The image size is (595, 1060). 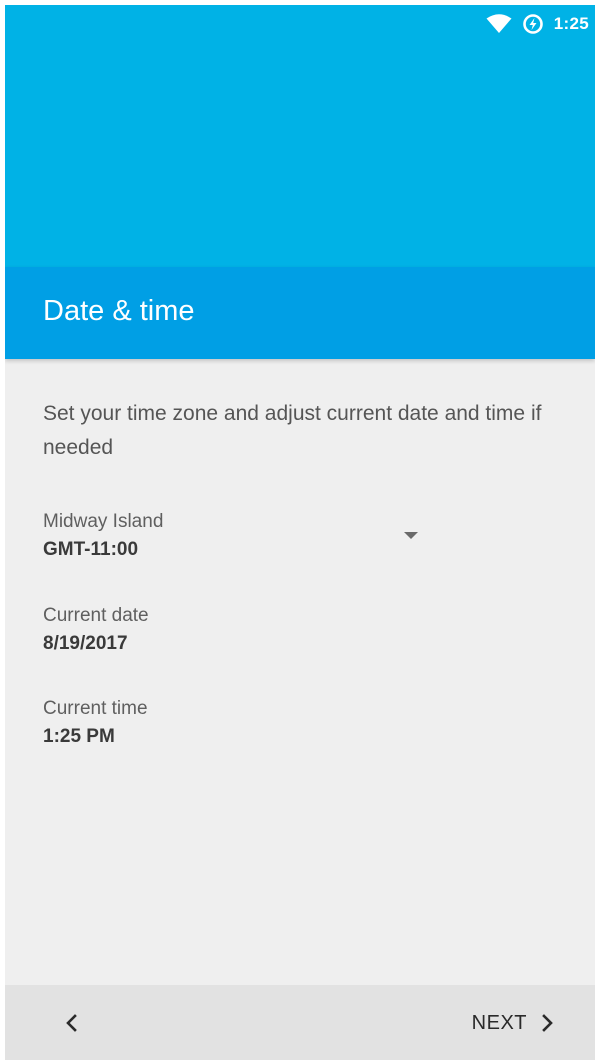 I want to click on current-date-label: Current date, so click(x=96, y=615).